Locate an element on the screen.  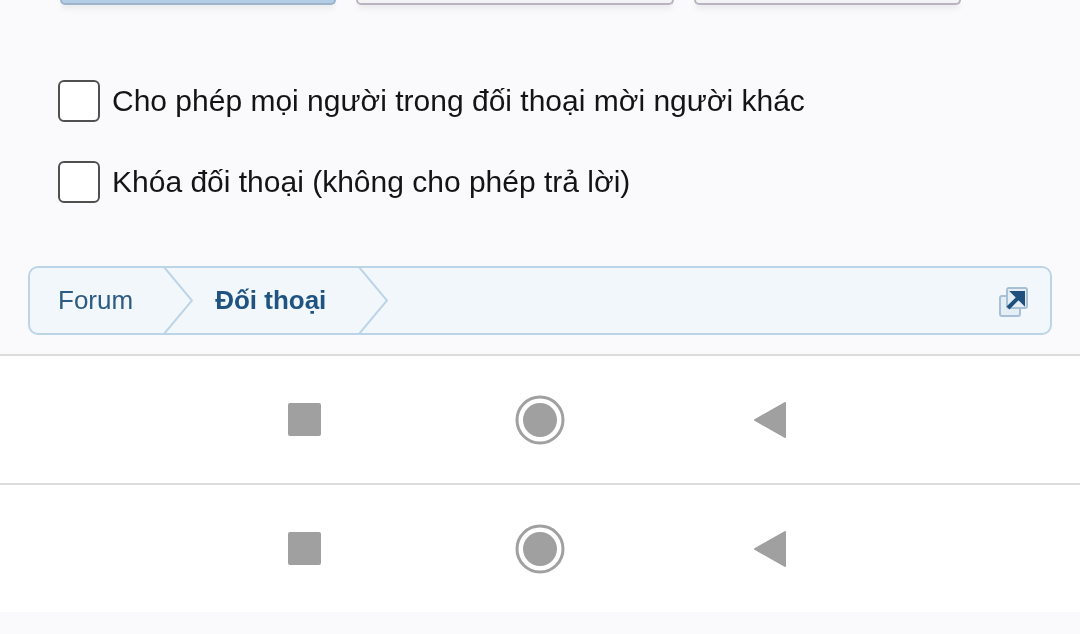
breadcrumb-link: Đối thoại is located at coordinates (276, 300).